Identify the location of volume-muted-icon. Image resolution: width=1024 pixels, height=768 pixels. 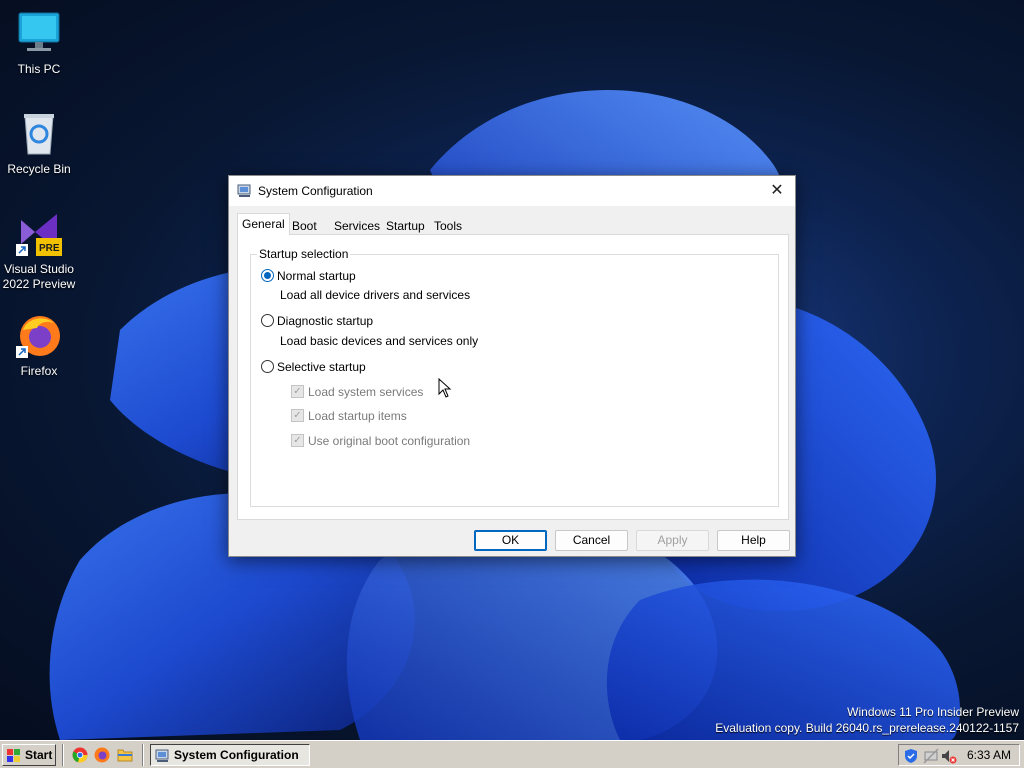
(949, 756).